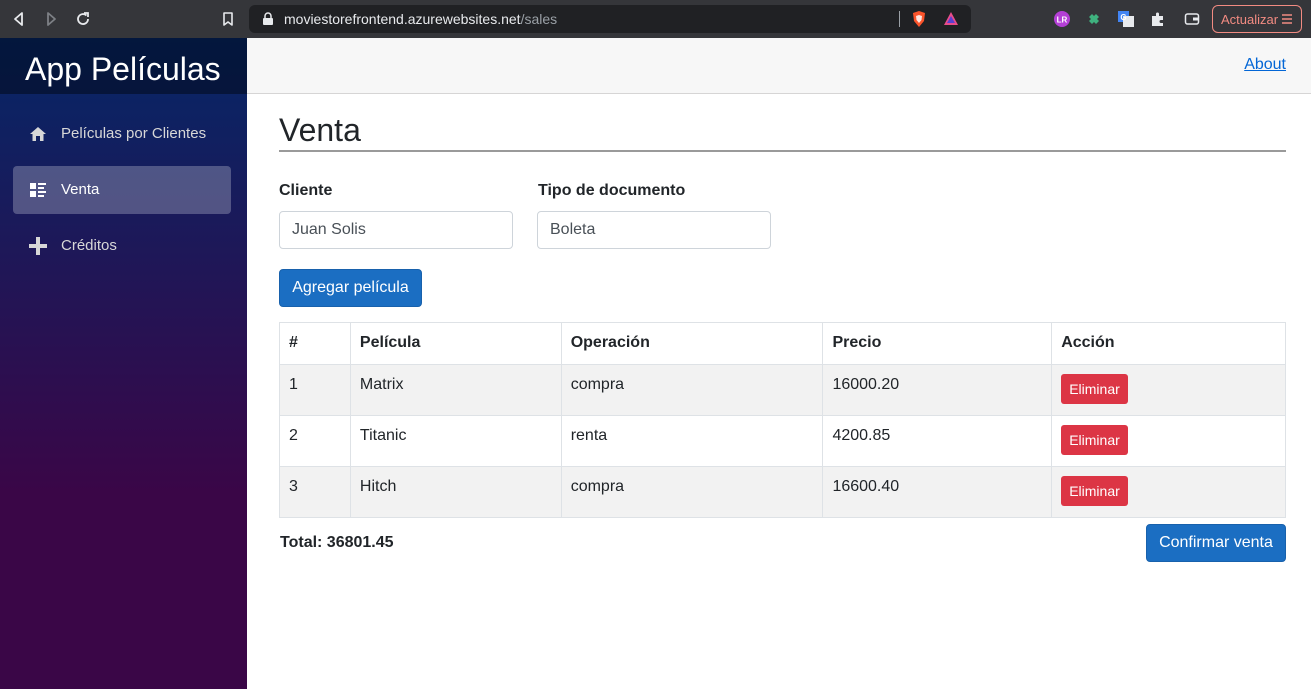  What do you see at coordinates (1250, 19) in the screenshot?
I see `update-label: Actualizar` at bounding box center [1250, 19].